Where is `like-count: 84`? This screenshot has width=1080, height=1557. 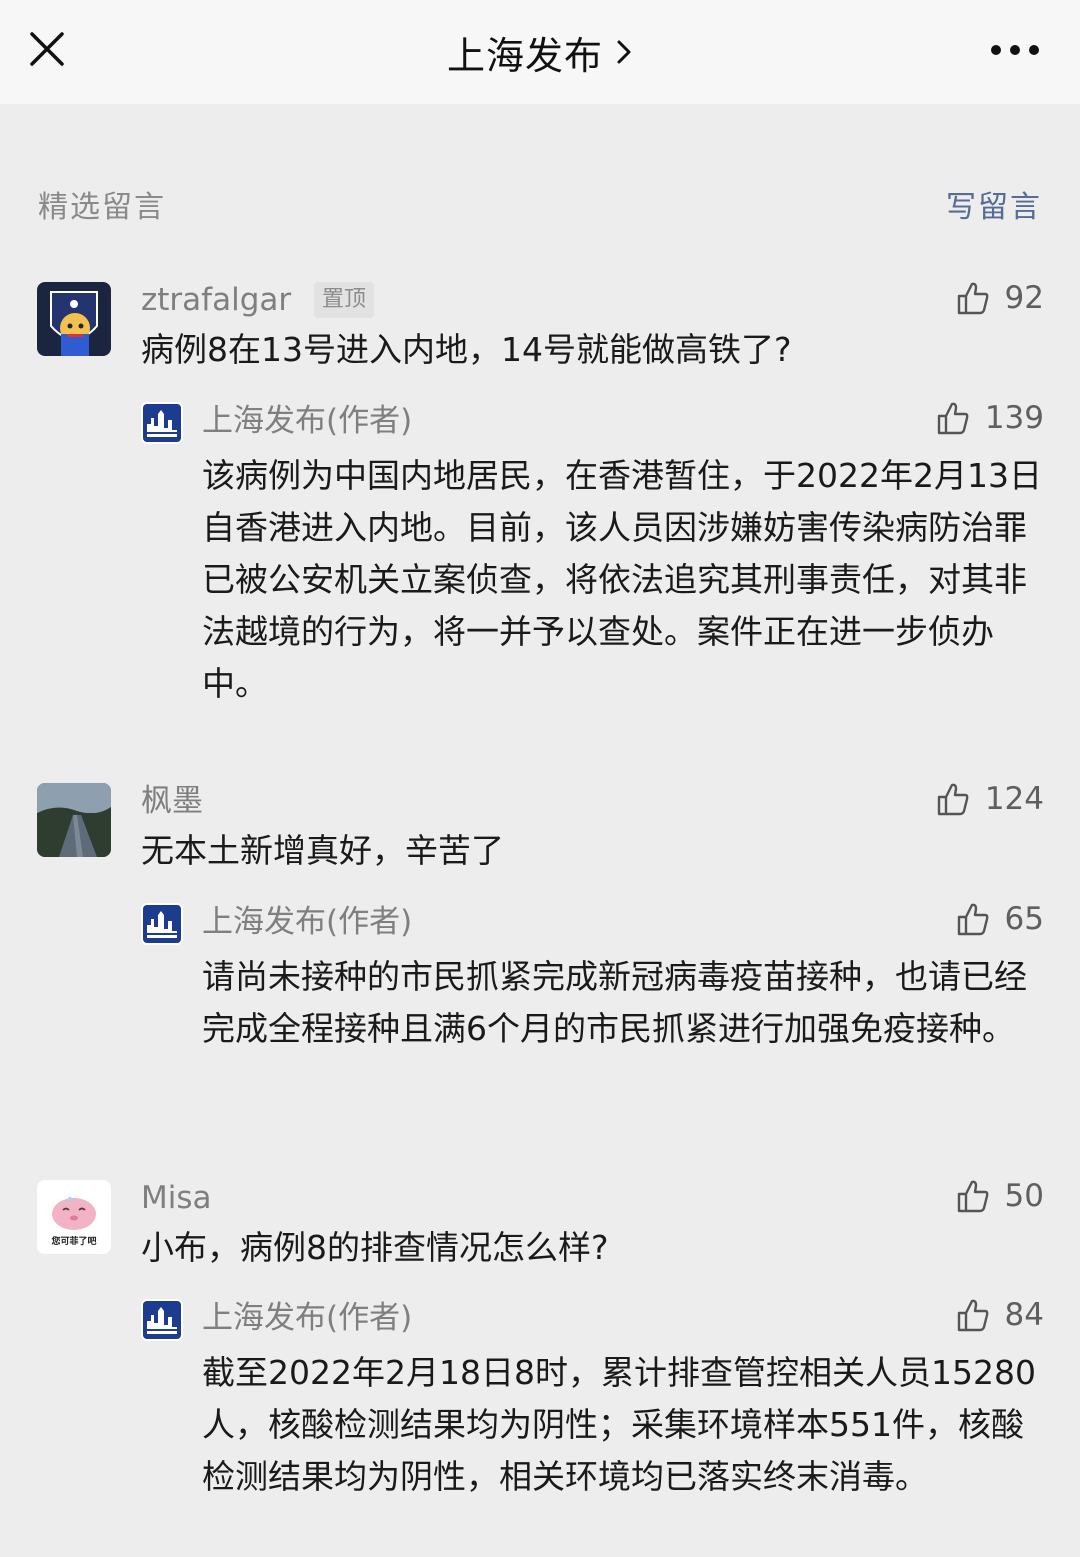 like-count: 84 is located at coordinates (1024, 1315).